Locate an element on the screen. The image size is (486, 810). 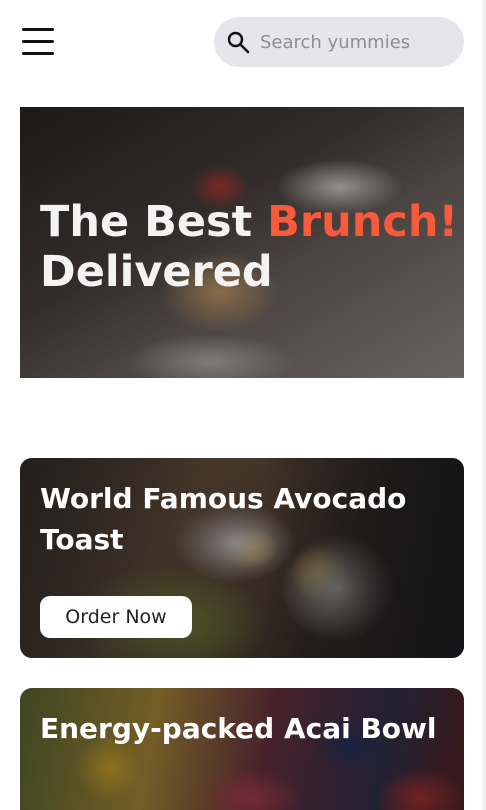
search-icon is located at coordinates (238, 42).